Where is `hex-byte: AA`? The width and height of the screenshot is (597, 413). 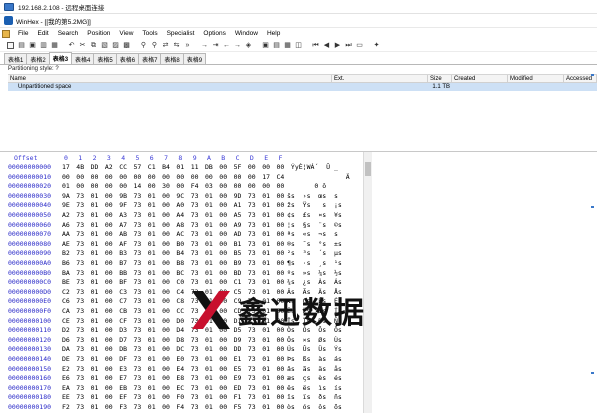
hex-byte: AA is located at coordinates (66, 234).